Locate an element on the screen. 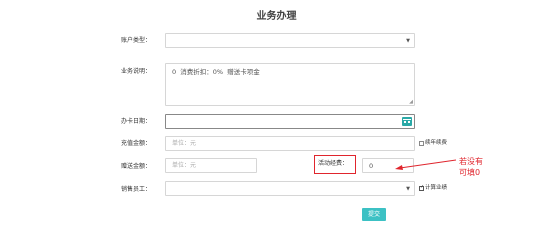 The height and width of the screenshot is (246, 553). activity-fee-label: 活动经费： is located at coordinates (333, 163).